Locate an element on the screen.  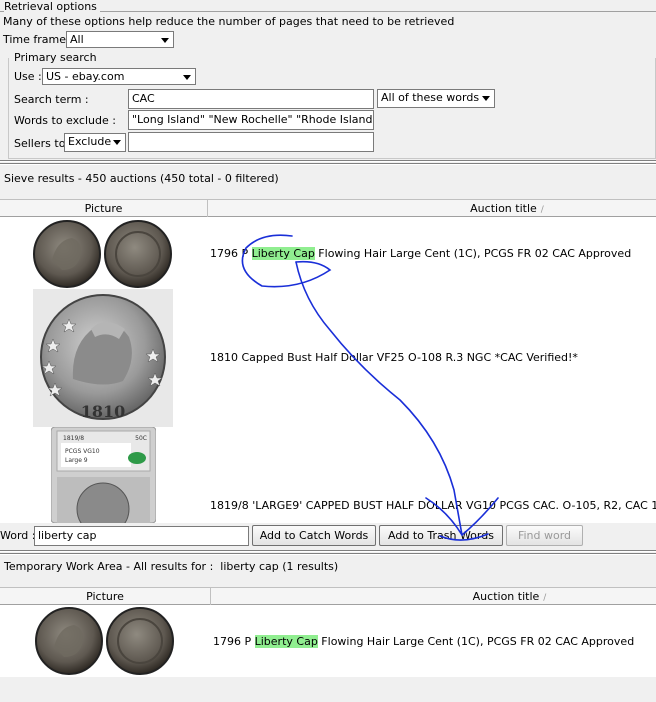
add-to-trash-words-button: Add to Trash Words is located at coordinates (441, 535).